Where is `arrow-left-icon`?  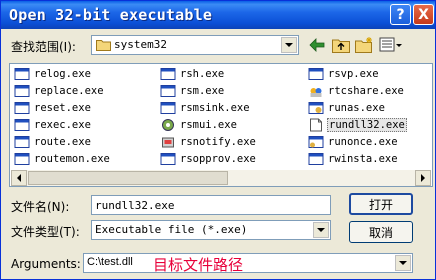 arrow-left-icon is located at coordinates (19, 178).